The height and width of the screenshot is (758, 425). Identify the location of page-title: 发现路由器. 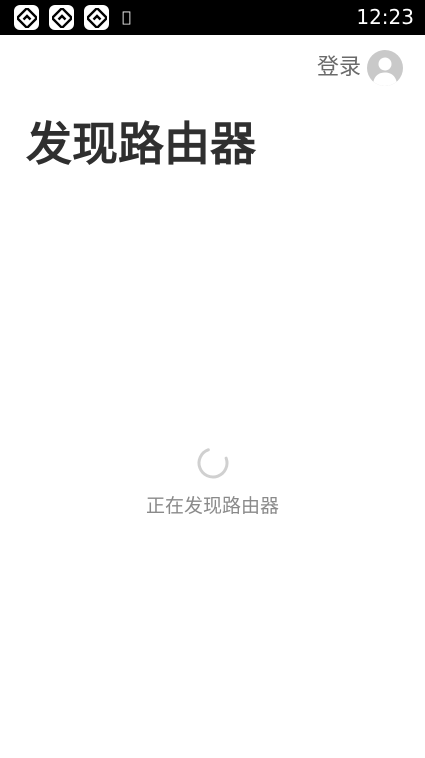
(141, 144).